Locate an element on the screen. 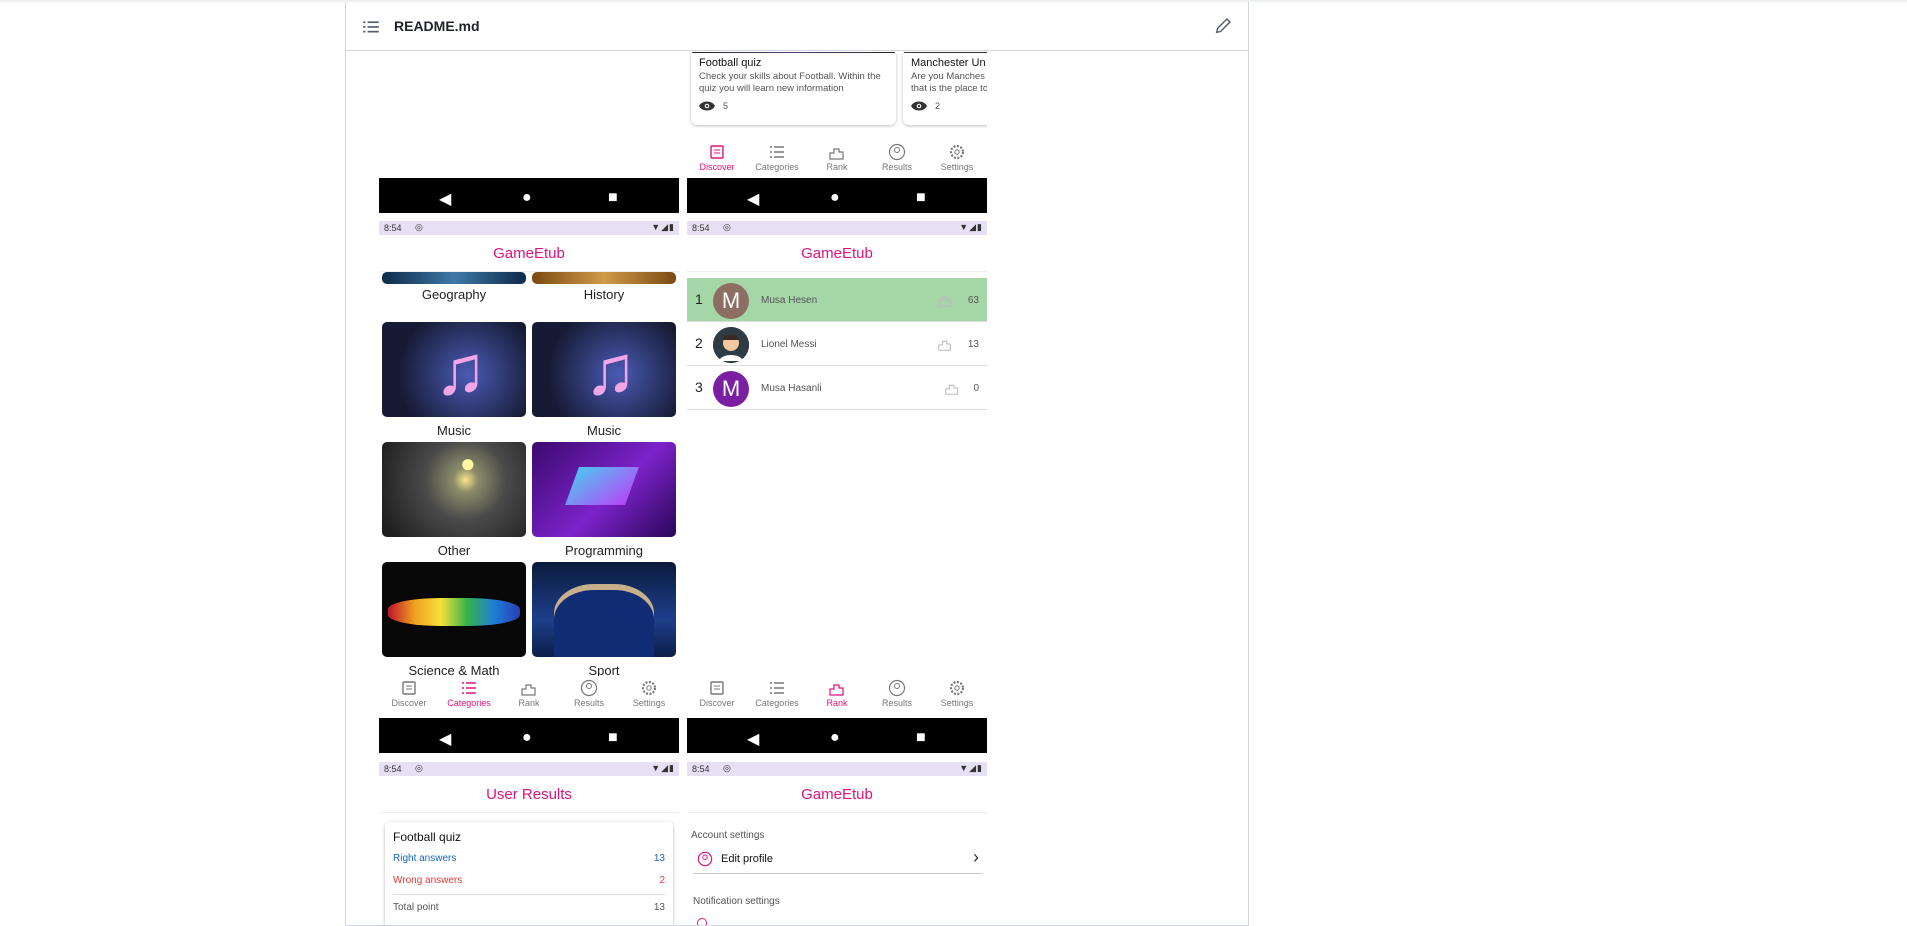 The width and height of the screenshot is (1907, 926). category-tile-programming: Programming is located at coordinates (604, 500).